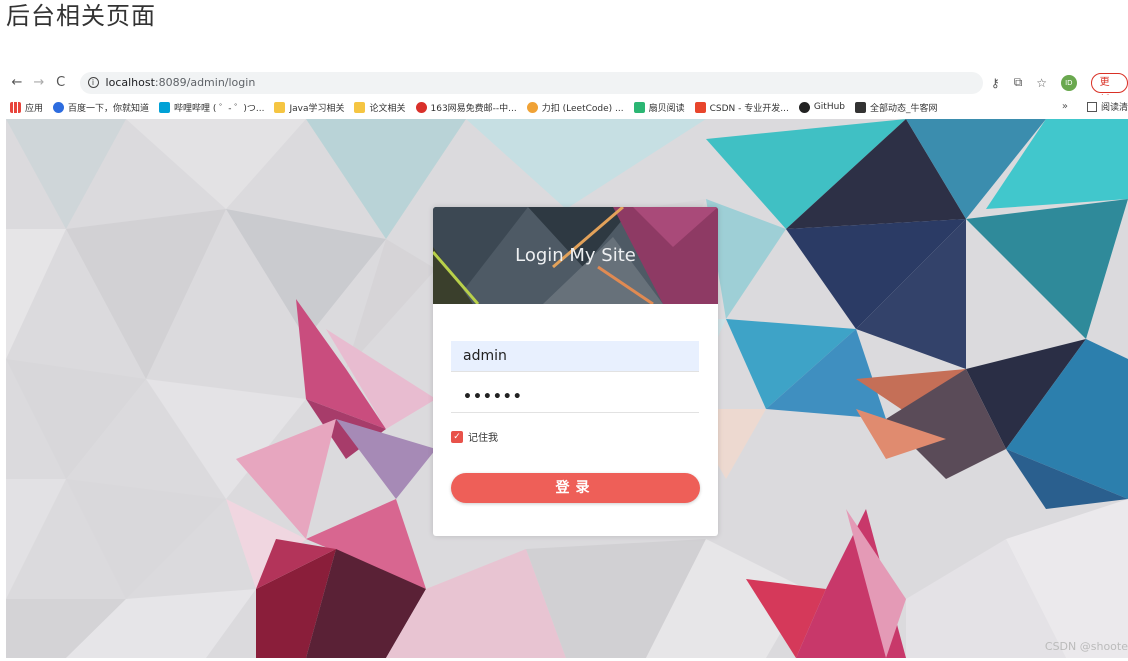 This screenshot has height=661, width=1128. What do you see at coordinates (639, 107) in the screenshot?
I see `shanbay-icon` at bounding box center [639, 107].